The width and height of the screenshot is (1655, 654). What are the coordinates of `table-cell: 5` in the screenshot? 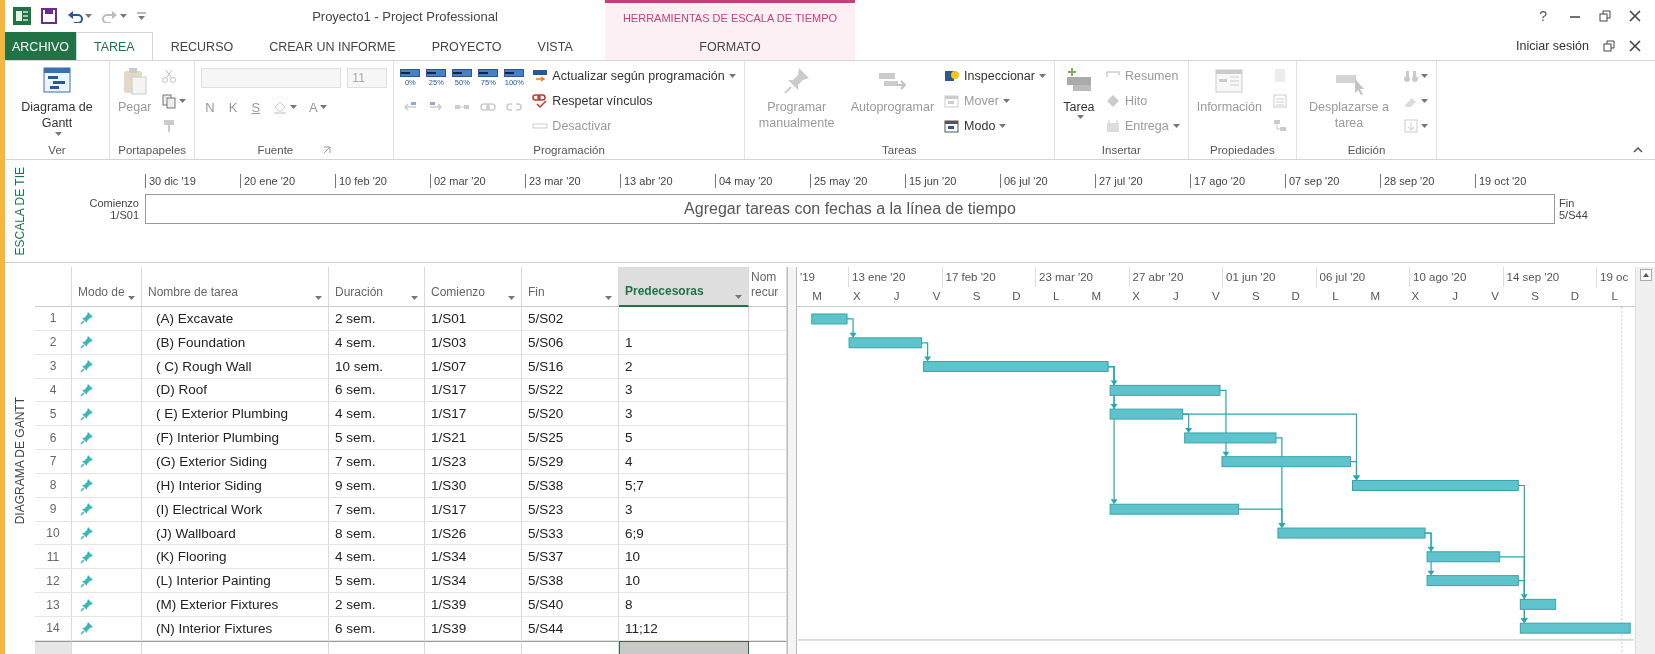 It's located at (684, 438).